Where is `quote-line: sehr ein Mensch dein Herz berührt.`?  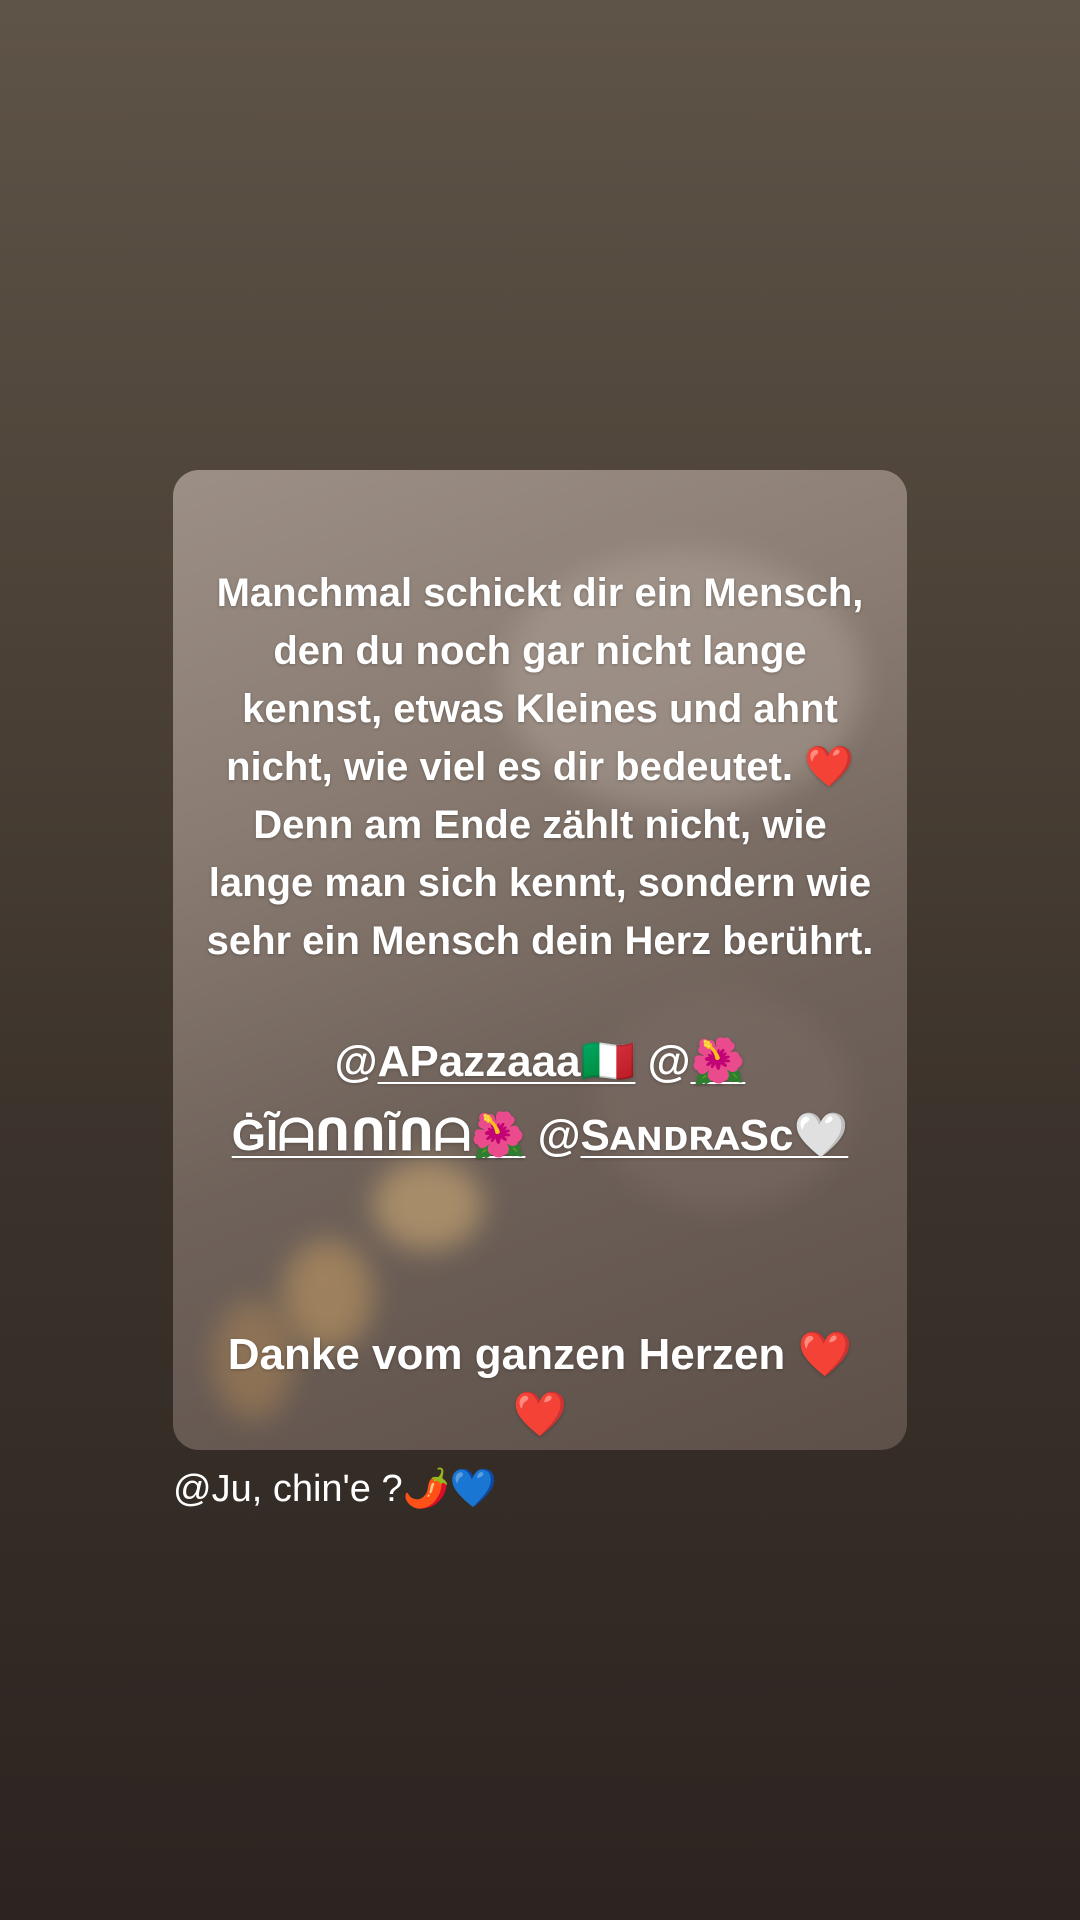 quote-line: sehr ein Mensch dein Herz berührt. is located at coordinates (540, 941).